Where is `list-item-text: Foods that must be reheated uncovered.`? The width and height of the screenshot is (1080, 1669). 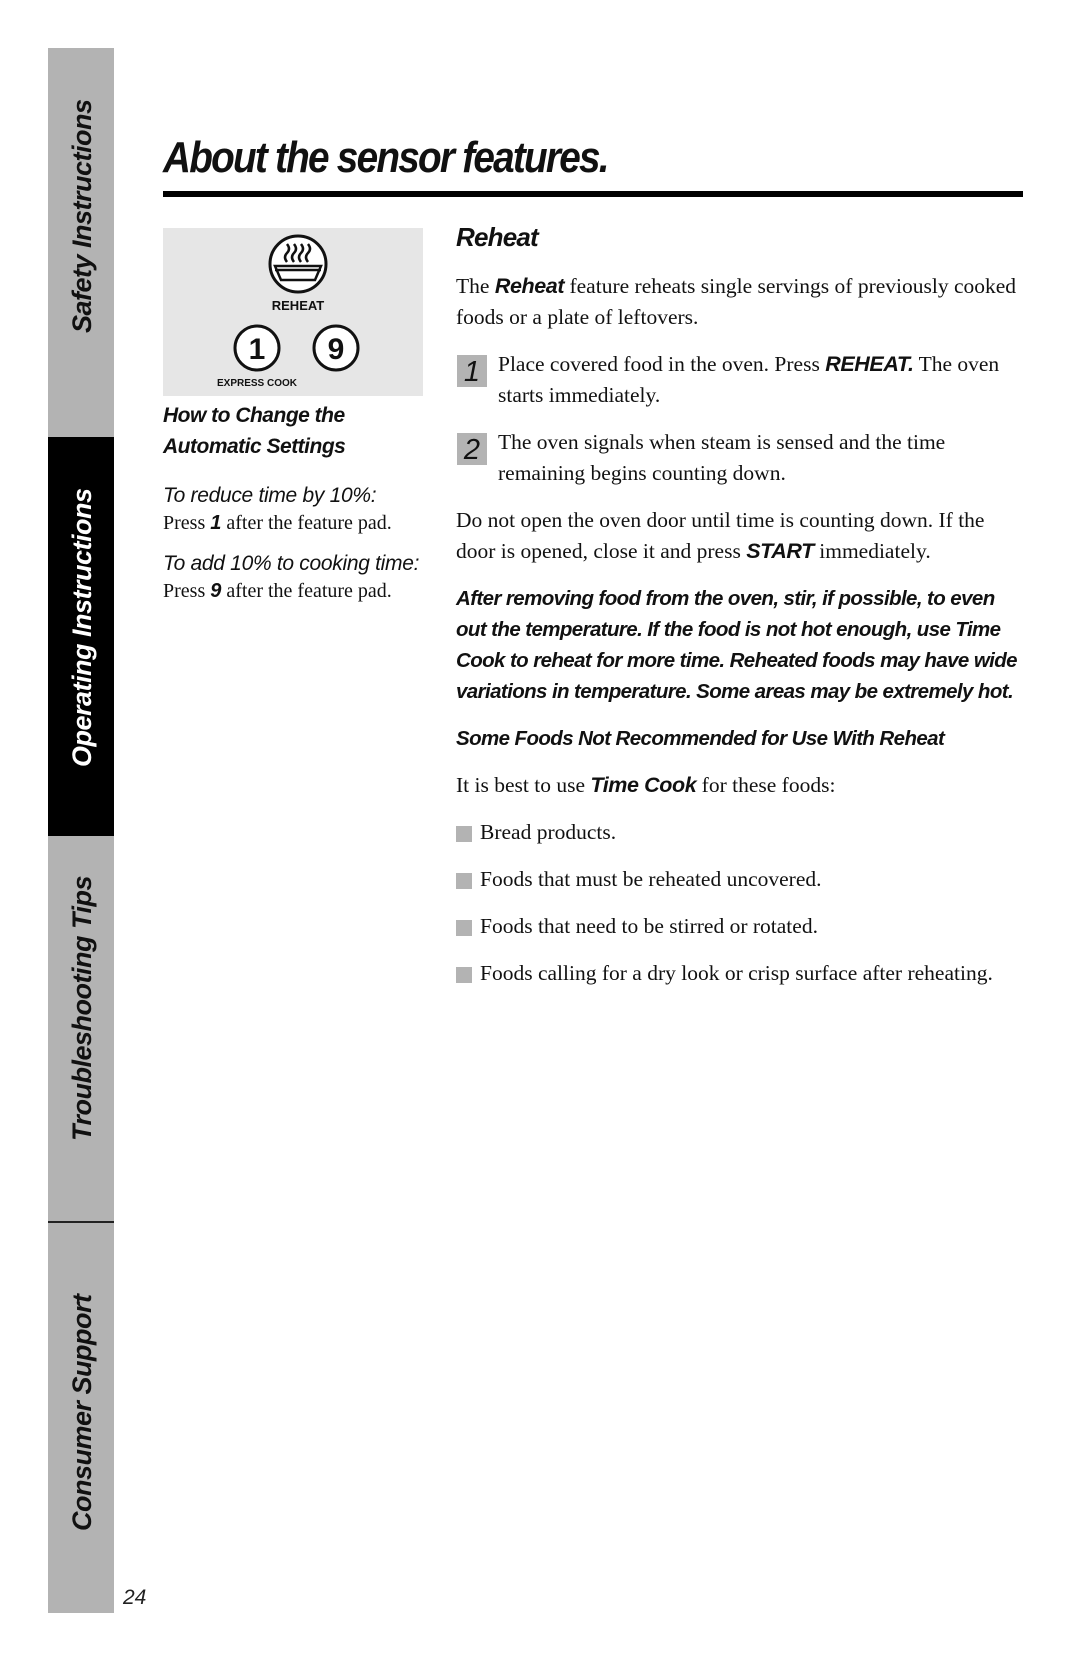 list-item-text: Foods that must be reheated uncovered. is located at coordinates (651, 879).